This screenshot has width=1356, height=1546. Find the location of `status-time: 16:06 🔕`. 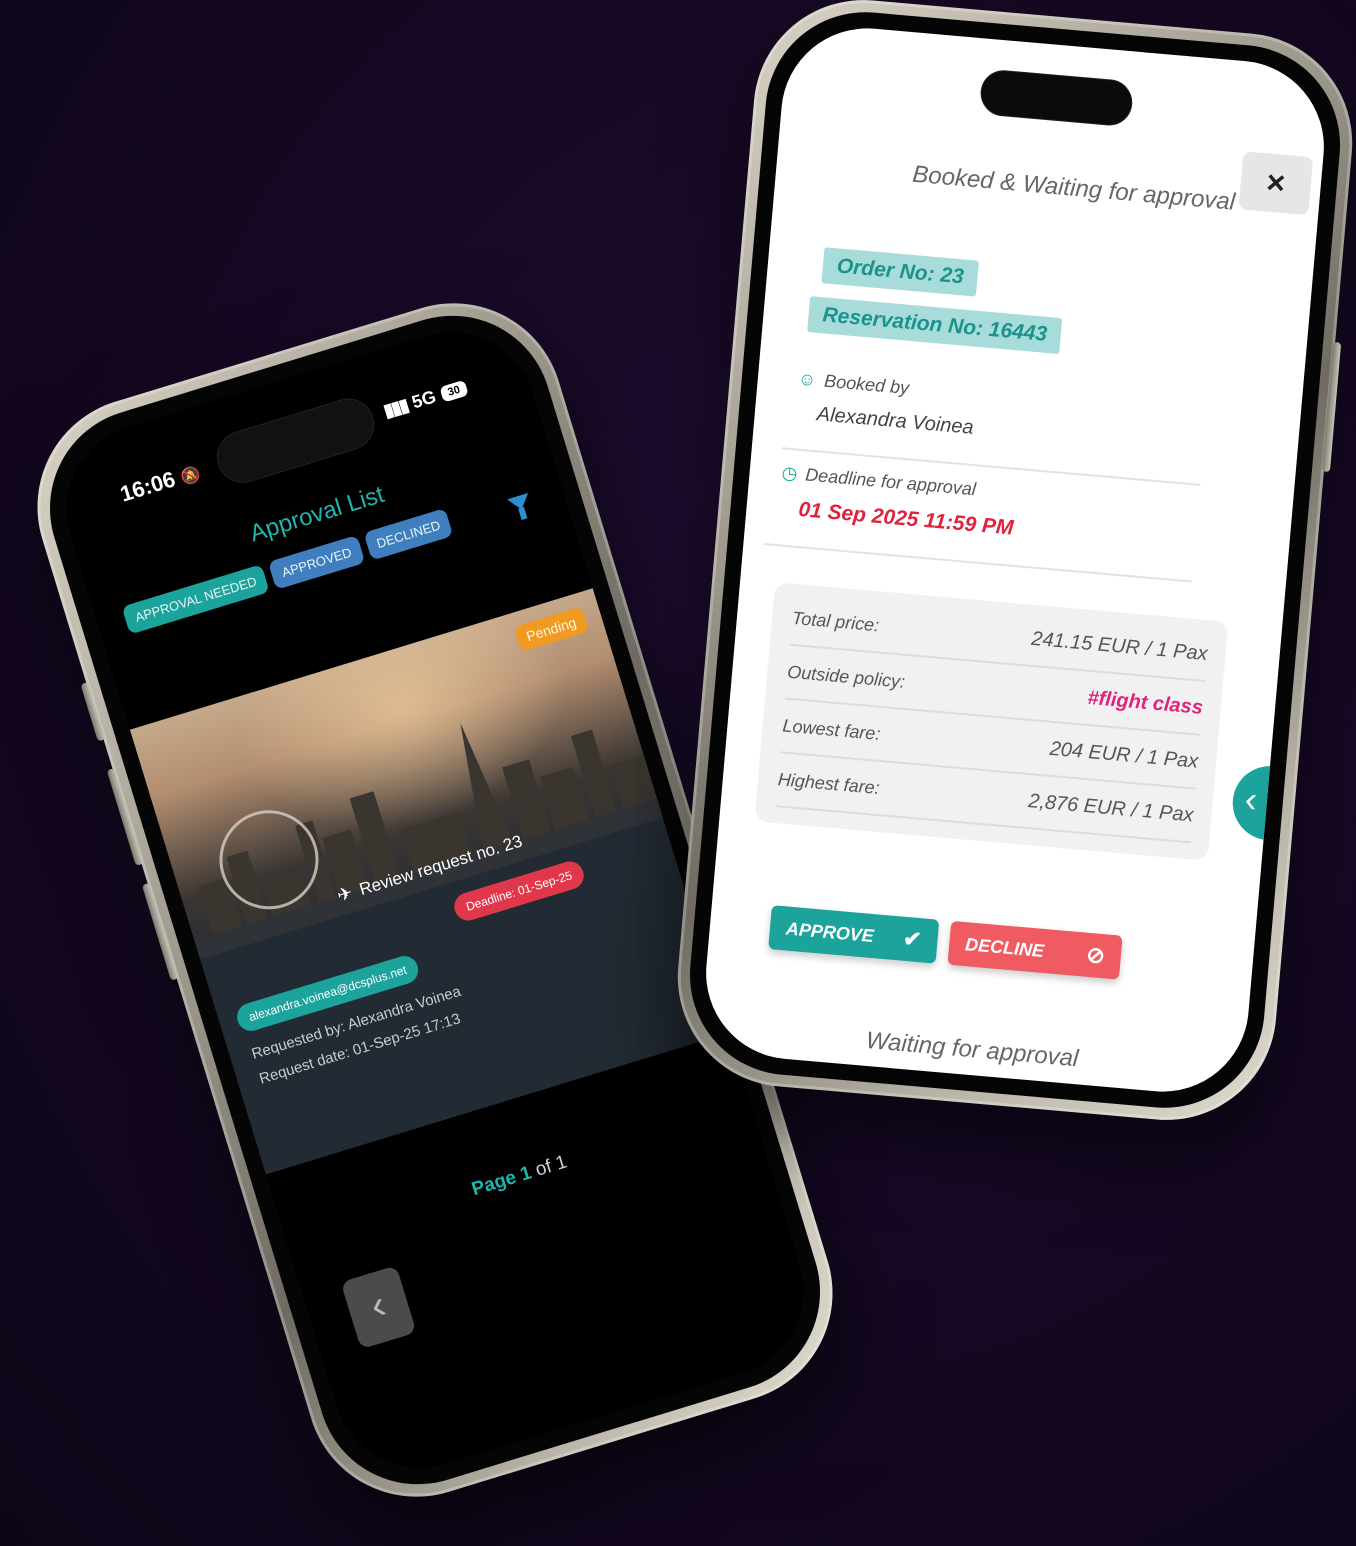

status-time: 16:06 🔕 is located at coordinates (160, 483).